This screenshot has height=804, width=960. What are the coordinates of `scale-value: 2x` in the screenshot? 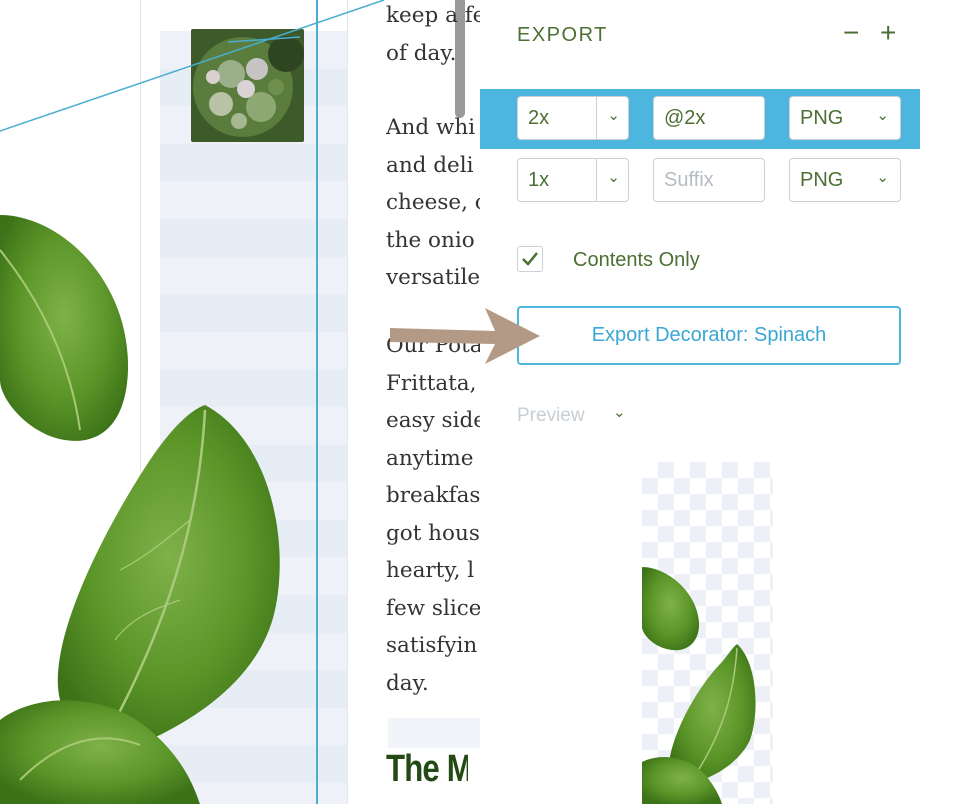 It's located at (539, 118).